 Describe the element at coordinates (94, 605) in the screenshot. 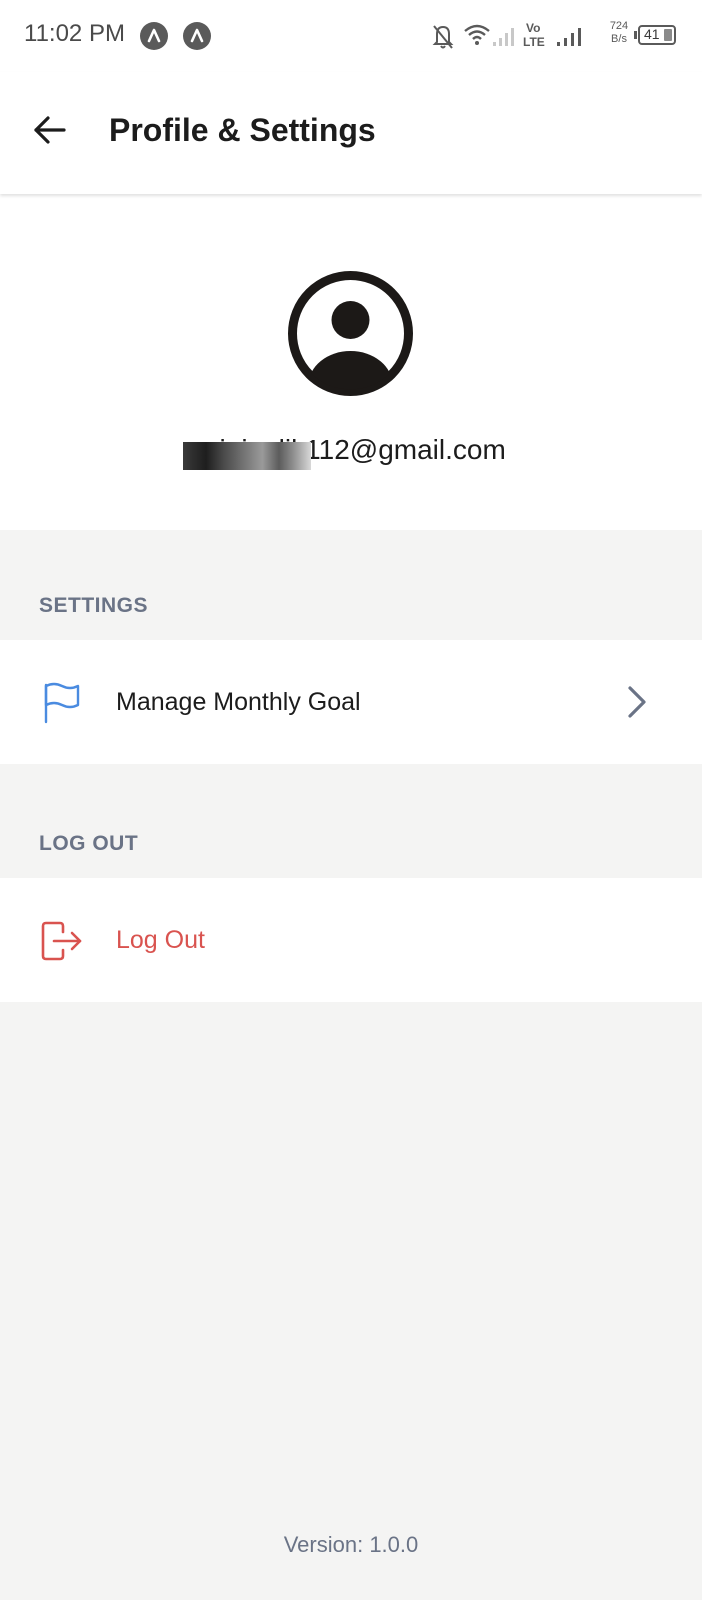

I see `settings-section-header: SETTINGS` at that location.